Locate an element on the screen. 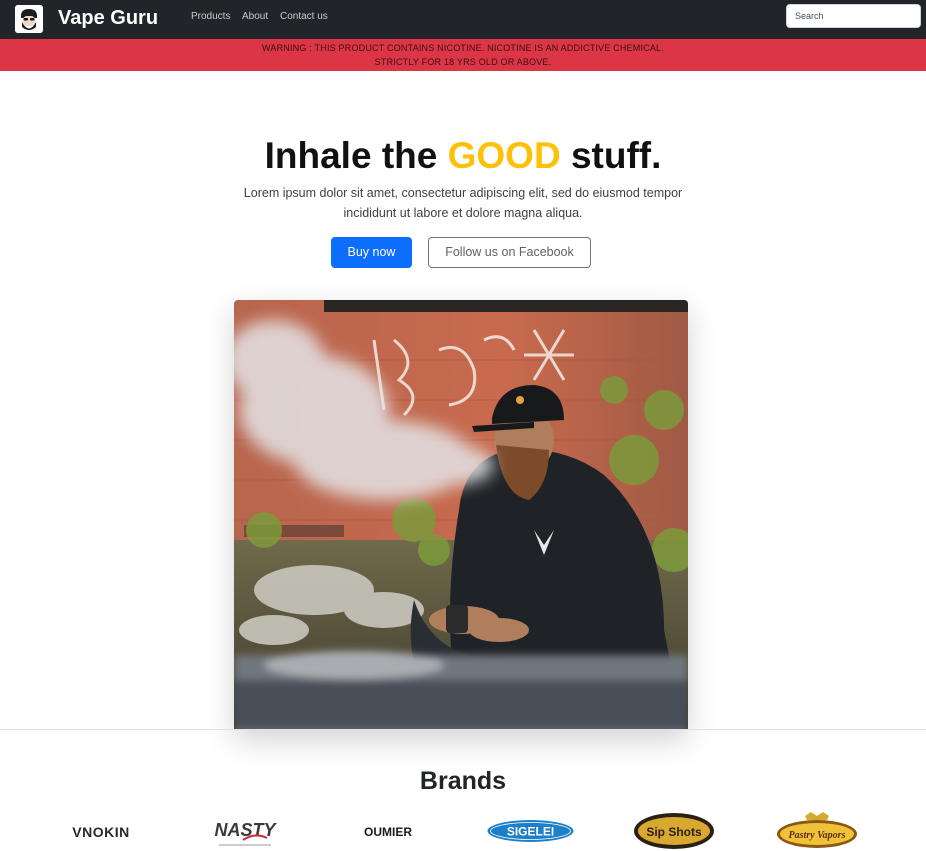 The image size is (926, 851). brand-logo-nasty: NASTY is located at coordinates (245, 830).